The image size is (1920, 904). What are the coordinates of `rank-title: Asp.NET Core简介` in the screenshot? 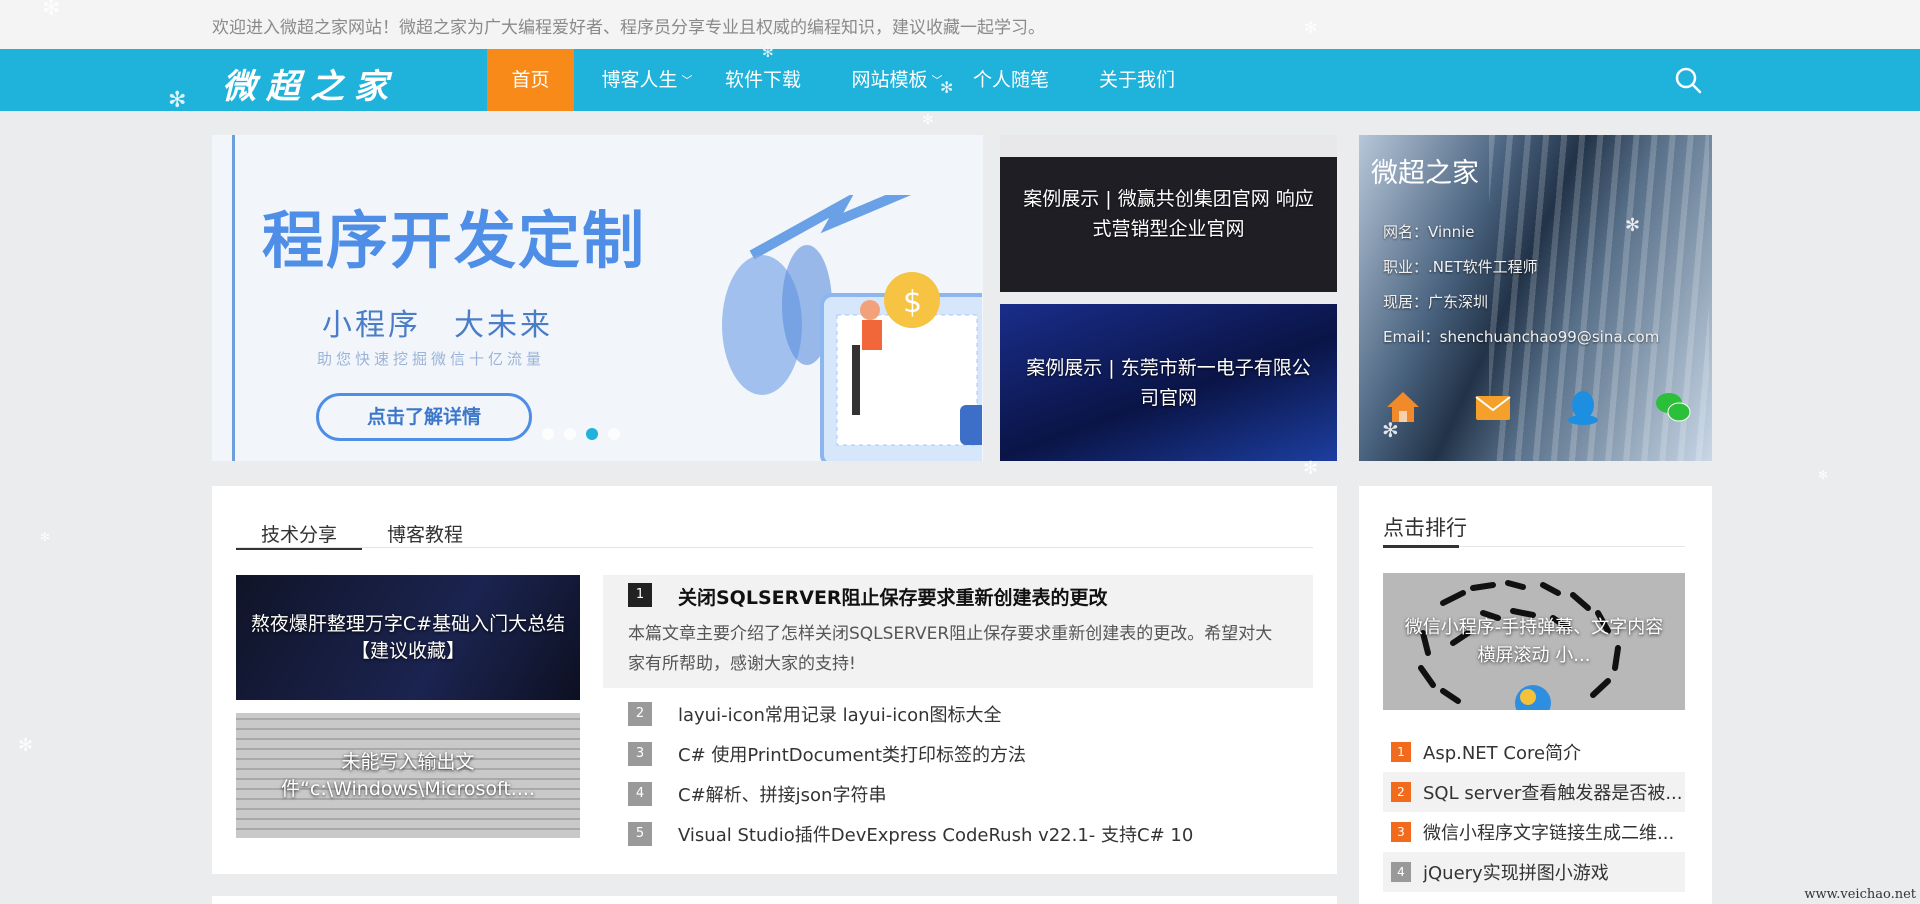 It's located at (1554, 752).